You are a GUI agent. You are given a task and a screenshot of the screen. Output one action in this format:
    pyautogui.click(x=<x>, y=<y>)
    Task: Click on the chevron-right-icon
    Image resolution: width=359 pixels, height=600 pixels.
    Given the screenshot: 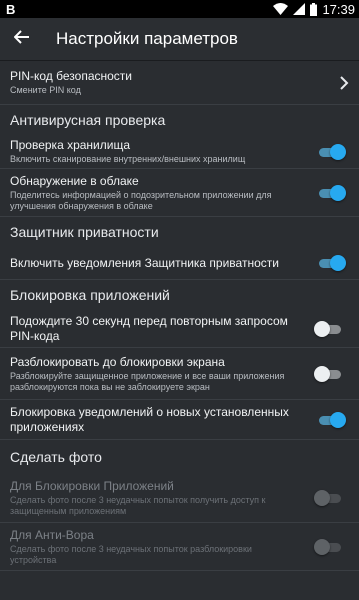 What is the action you would take?
    pyautogui.click(x=344, y=85)
    